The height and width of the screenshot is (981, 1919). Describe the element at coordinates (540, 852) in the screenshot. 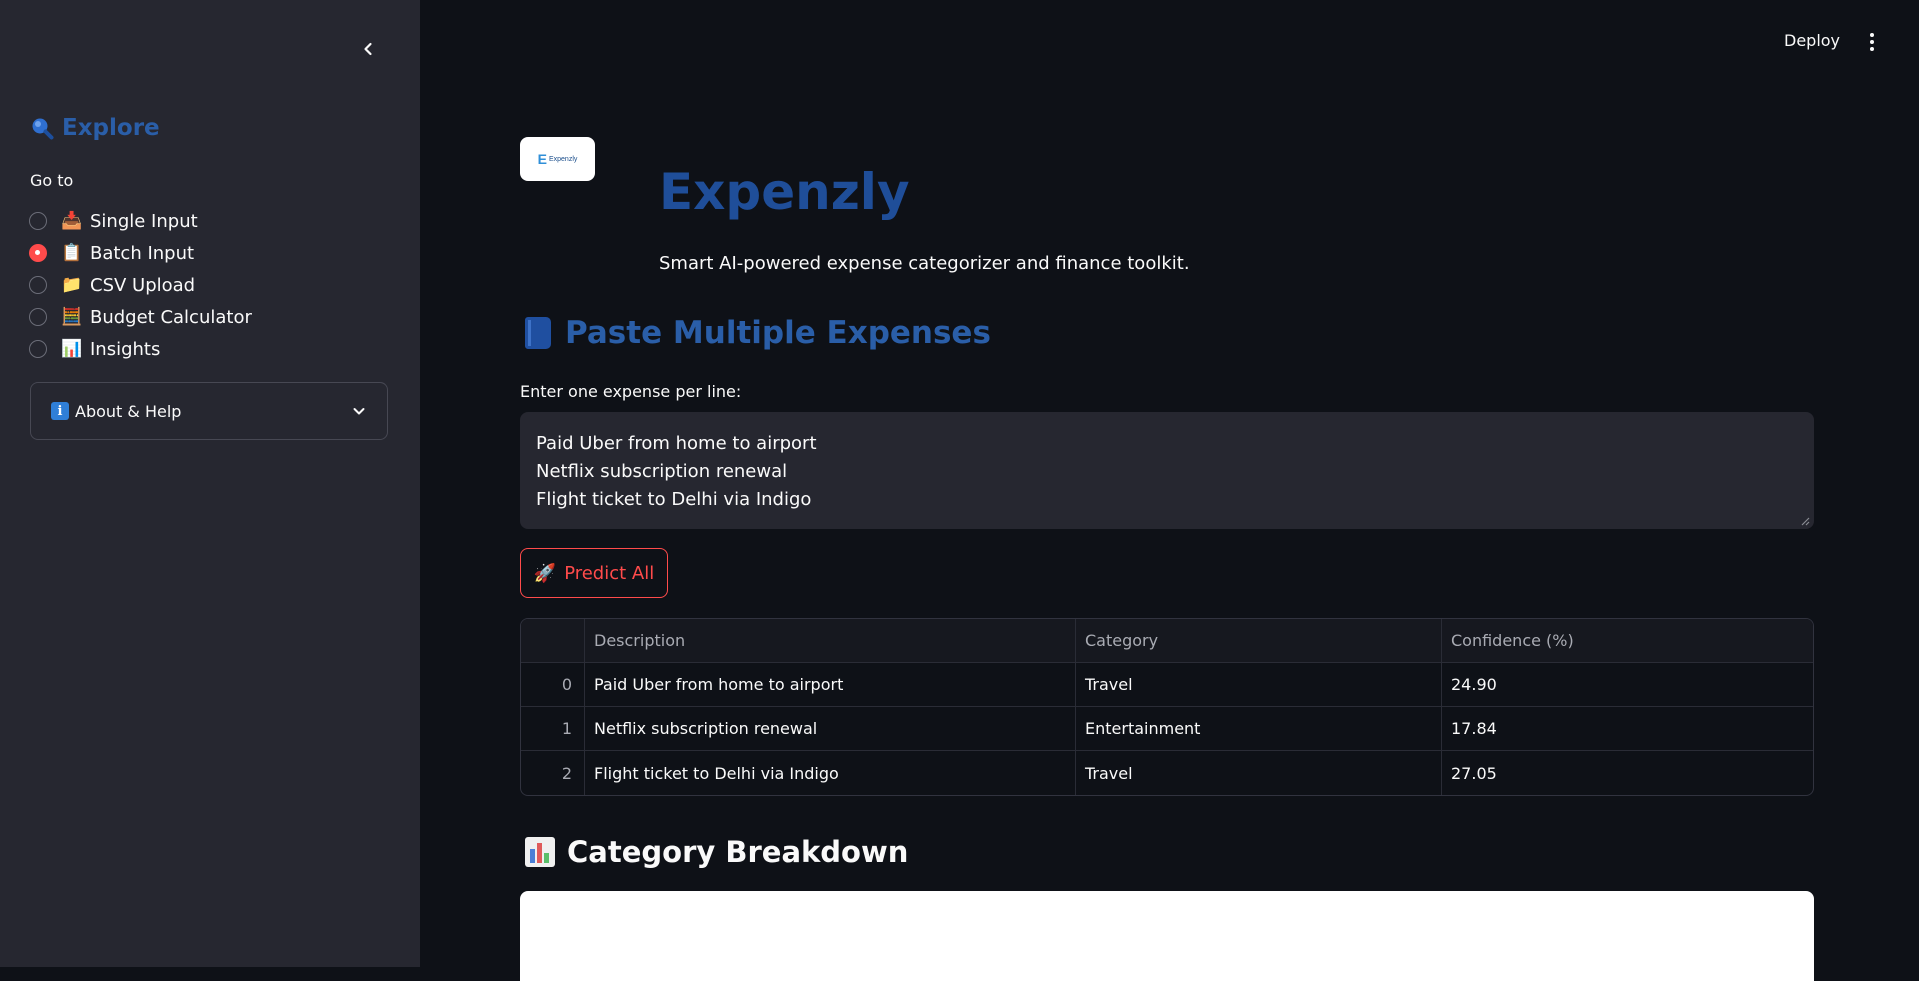

I see `bar-chart-icon` at that location.